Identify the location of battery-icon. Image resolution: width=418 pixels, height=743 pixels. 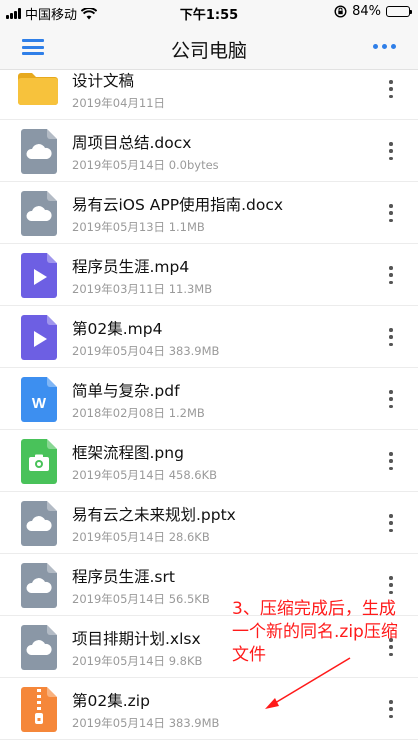
(399, 11).